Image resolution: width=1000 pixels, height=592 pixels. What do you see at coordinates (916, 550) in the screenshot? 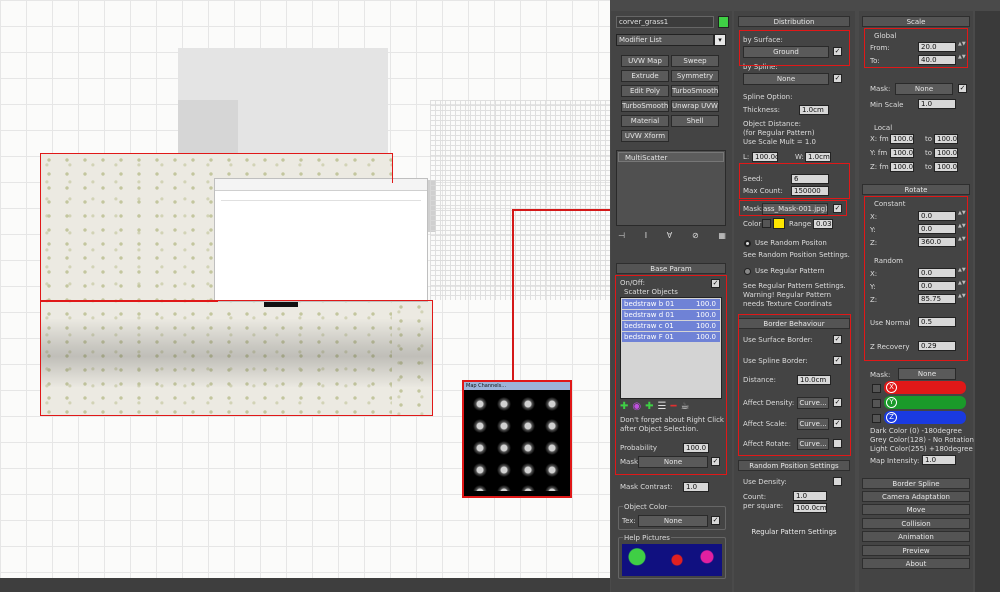
I see `preview-rollout: Preview` at bounding box center [916, 550].